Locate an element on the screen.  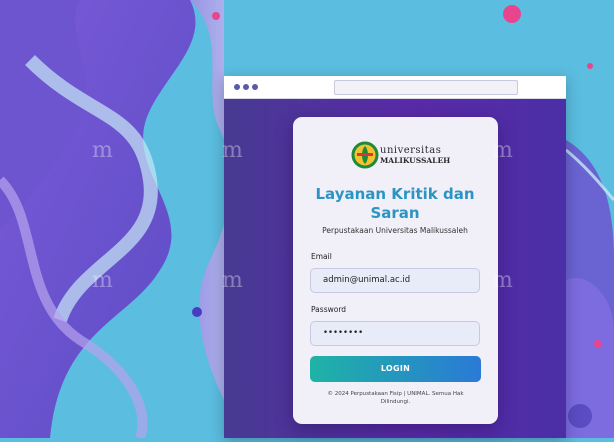
address-bar is located at coordinates (426, 87).